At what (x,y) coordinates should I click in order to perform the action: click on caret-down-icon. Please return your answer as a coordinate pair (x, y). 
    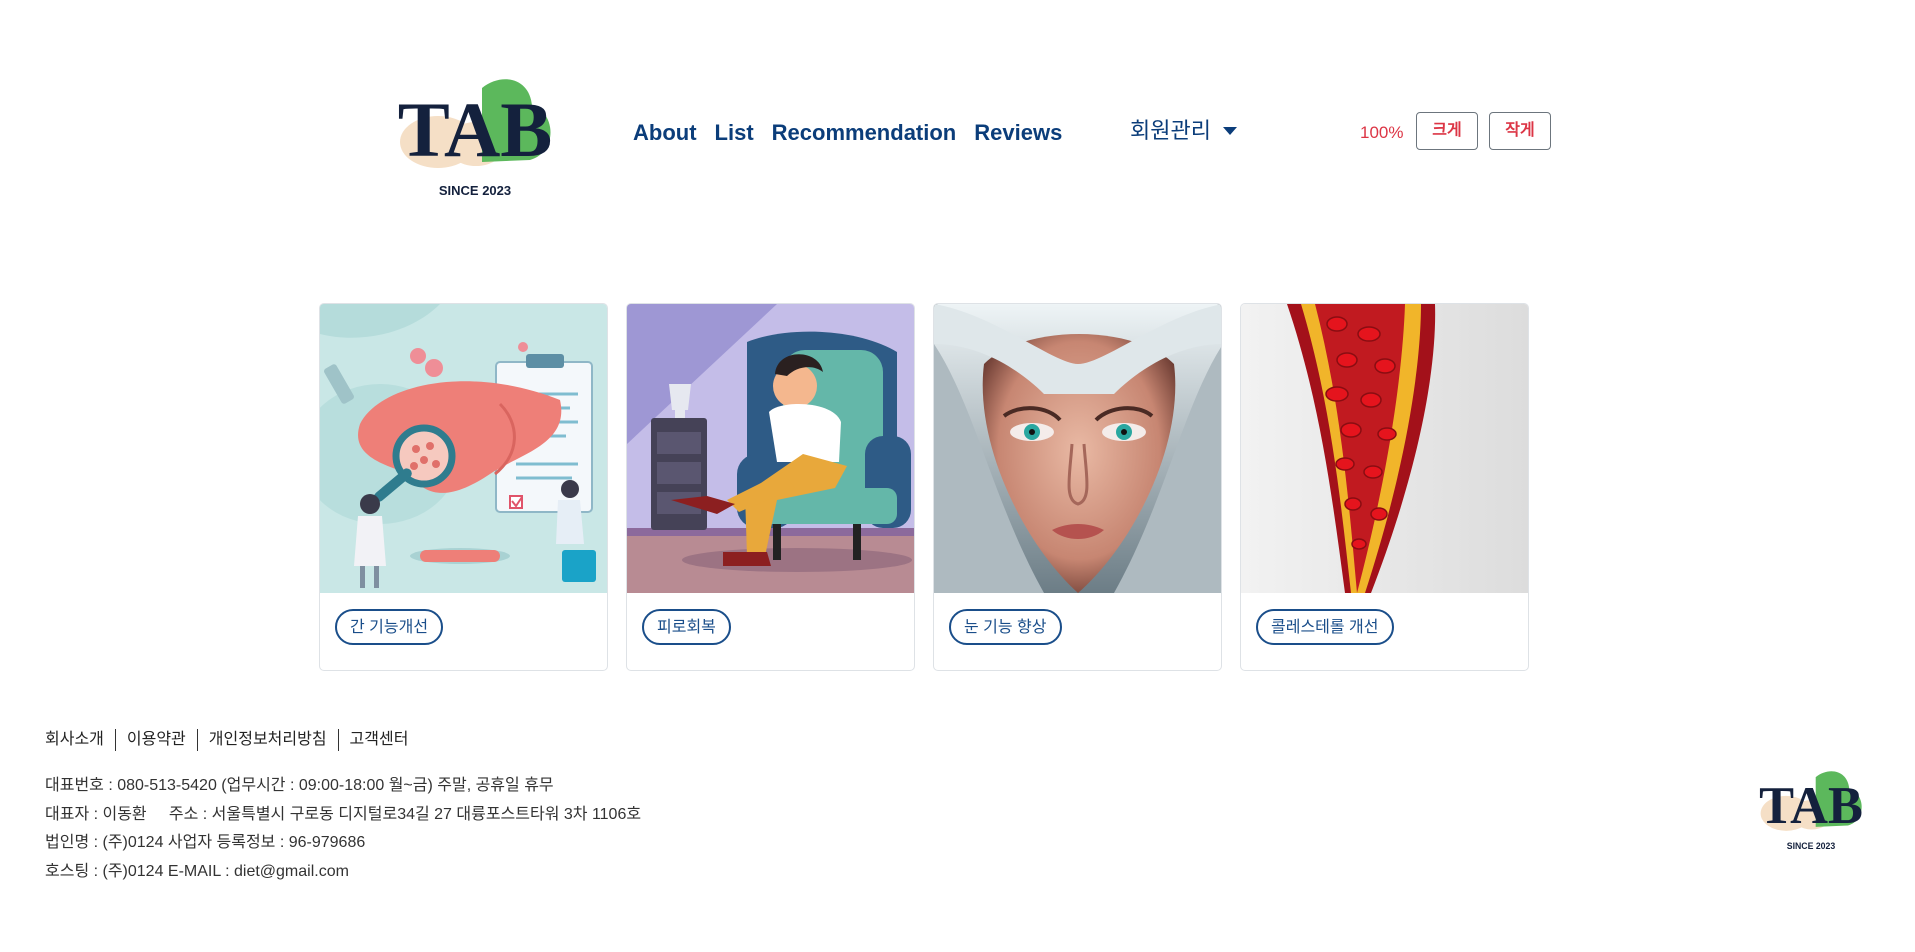
    Looking at the image, I should click on (1229, 131).